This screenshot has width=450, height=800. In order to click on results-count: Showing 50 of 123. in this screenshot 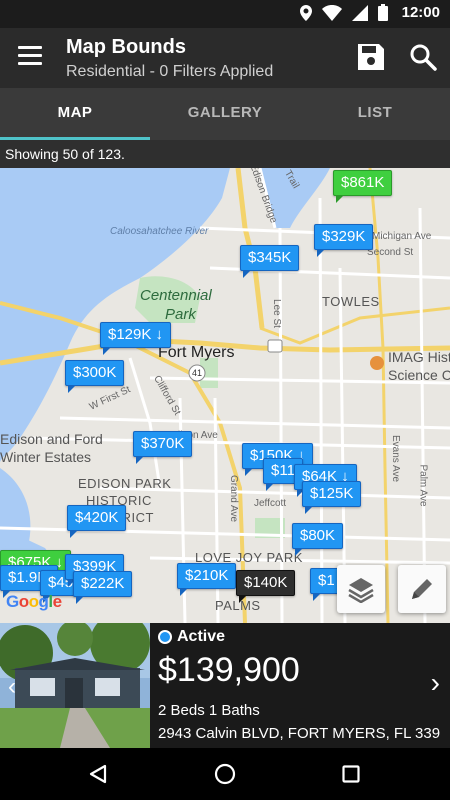, I will do `click(225, 154)`.